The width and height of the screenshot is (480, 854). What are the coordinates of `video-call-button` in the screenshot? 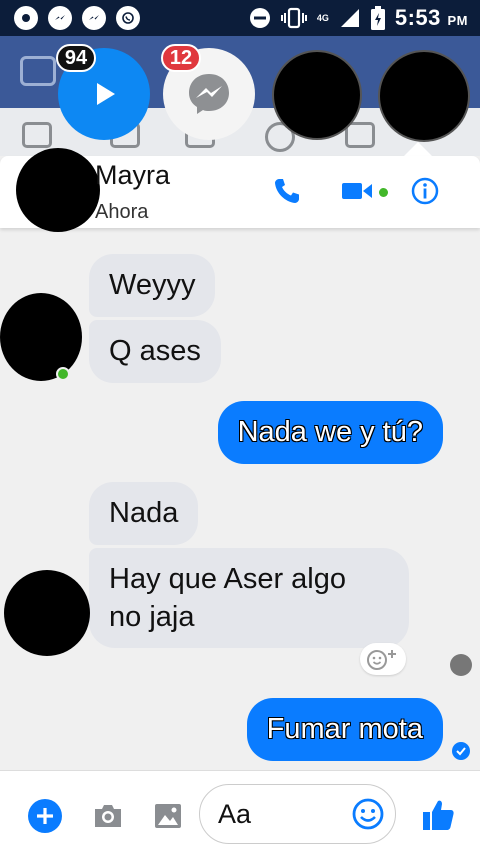 It's located at (357, 191).